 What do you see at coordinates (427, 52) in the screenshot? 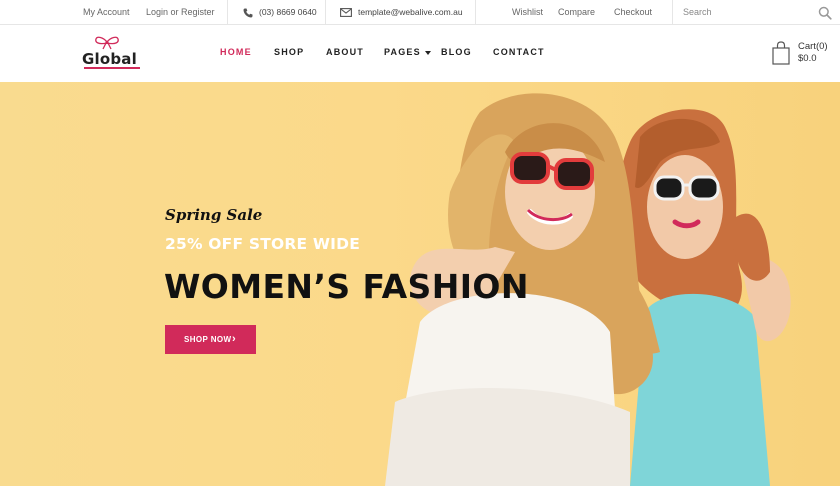
I see `chevron-down-icon` at bounding box center [427, 52].